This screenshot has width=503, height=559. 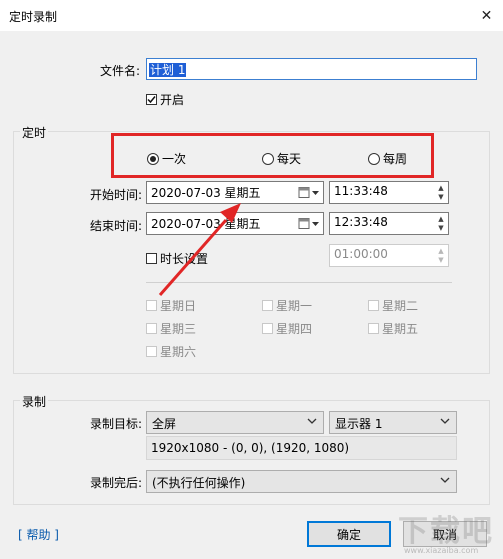 I want to click on divider, so click(x=299, y=282).